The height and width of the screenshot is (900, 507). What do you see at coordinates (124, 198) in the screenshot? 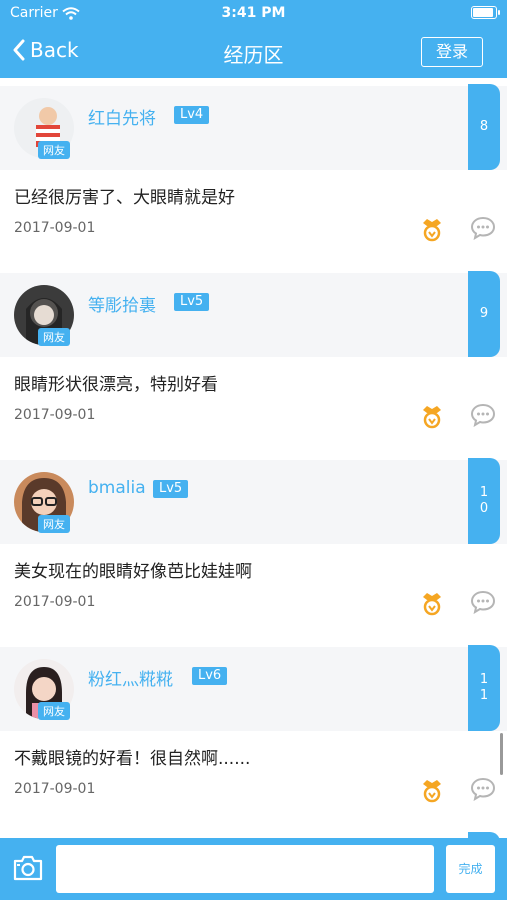
I see `comment-text: 已经很厉害了、大眼睛就是好` at bounding box center [124, 198].